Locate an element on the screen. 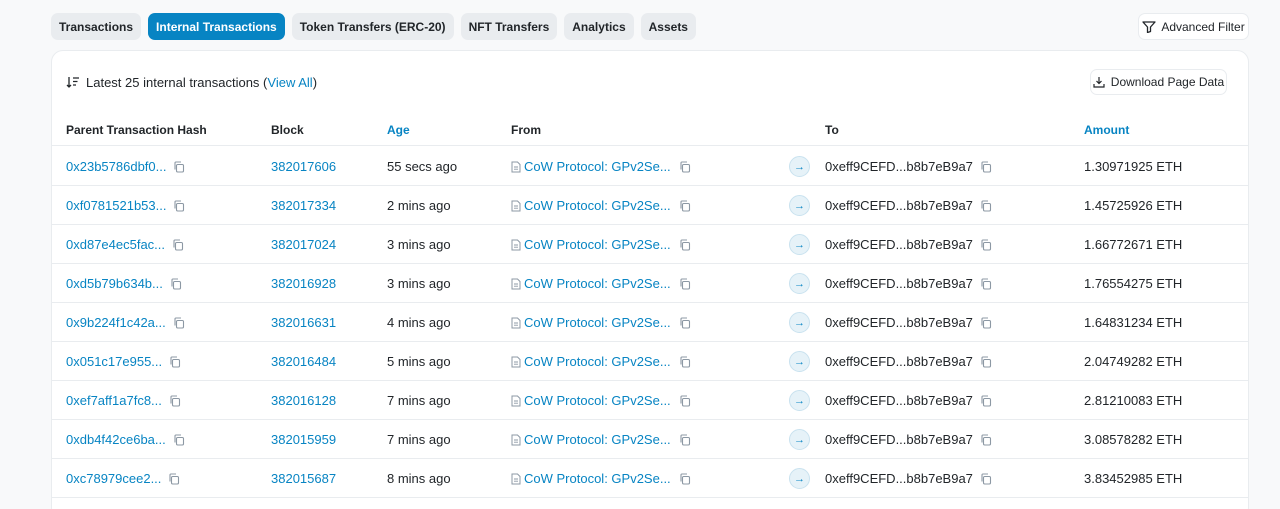 The height and width of the screenshot is (509, 1280). block-link: 382015687 is located at coordinates (303, 478).